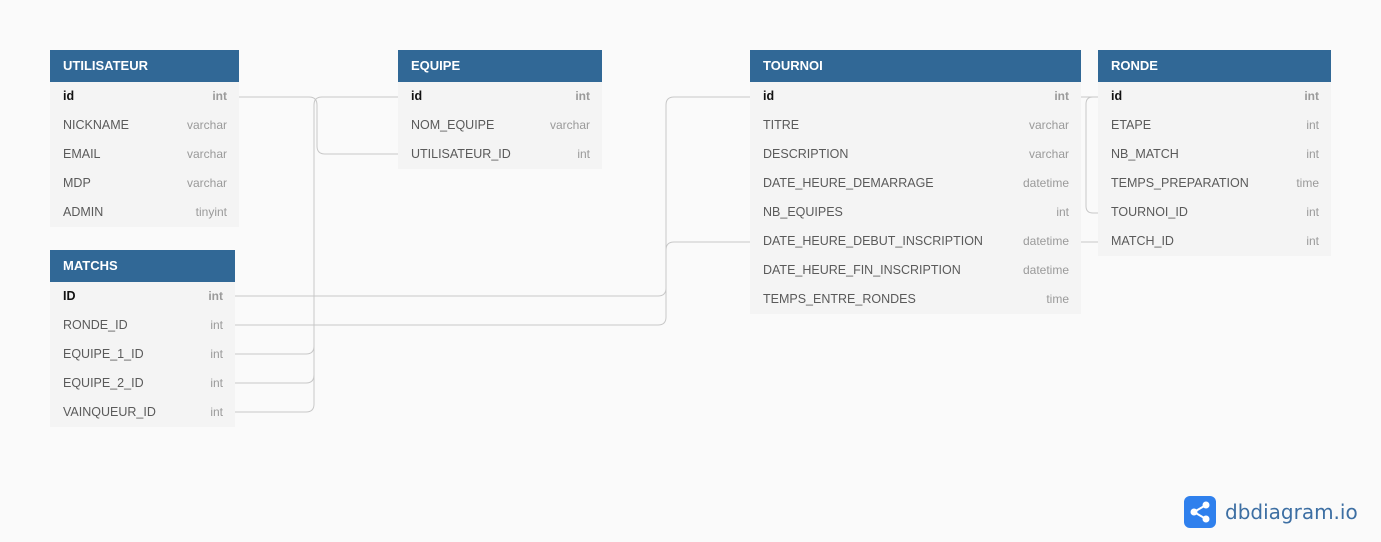  Describe the element at coordinates (316, 225) in the screenshot. I see `rel-matchs-equipe1-equipe` at that location.